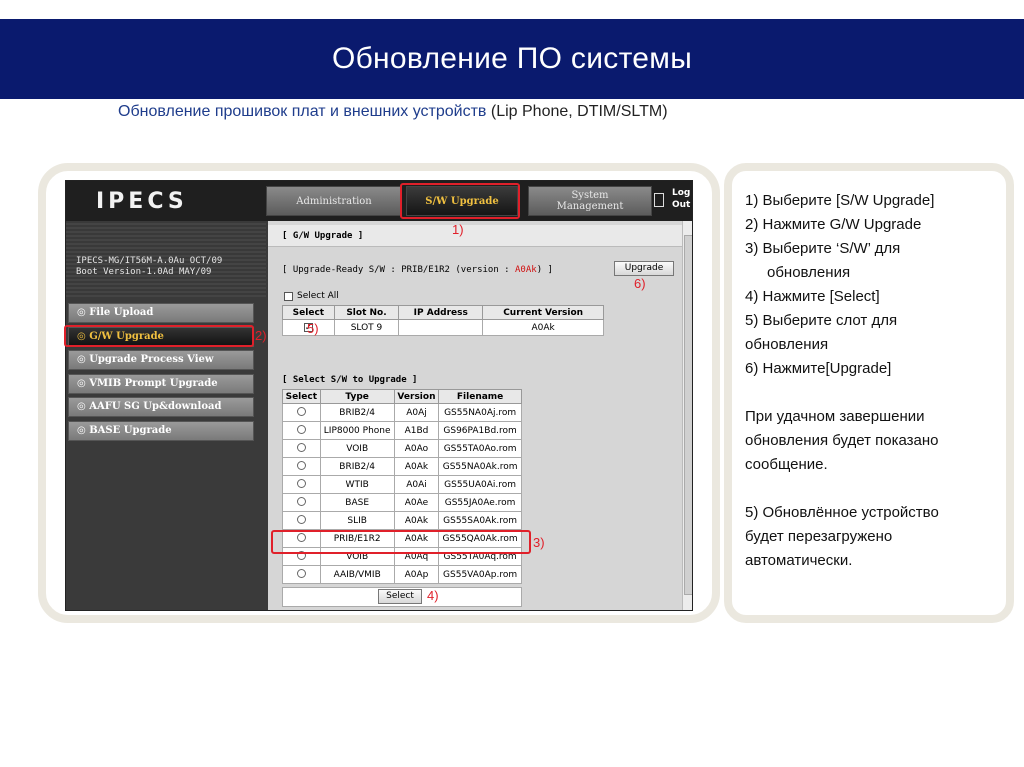  What do you see at coordinates (819, 536) in the screenshot?
I see `reboot-note-2: будет перезагружено` at bounding box center [819, 536].